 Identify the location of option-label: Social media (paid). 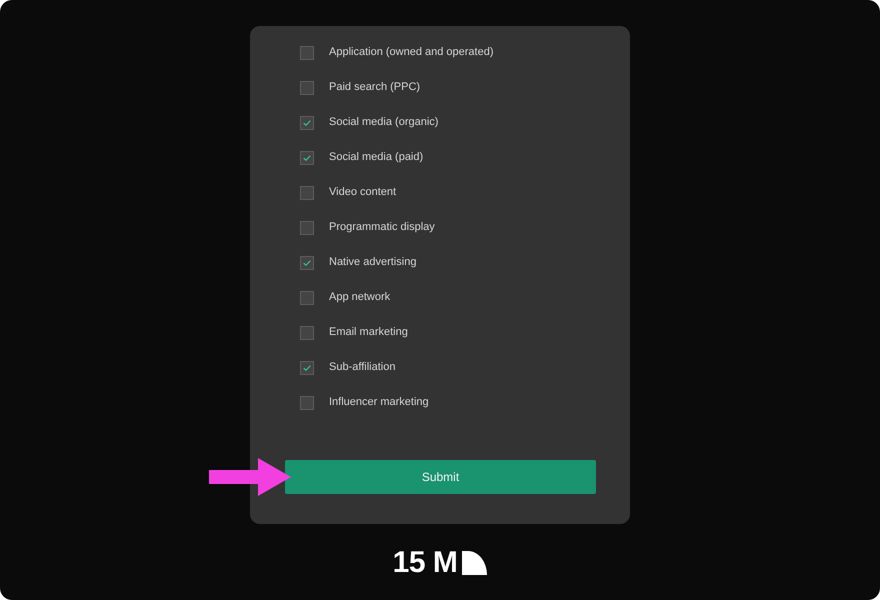
(376, 158).